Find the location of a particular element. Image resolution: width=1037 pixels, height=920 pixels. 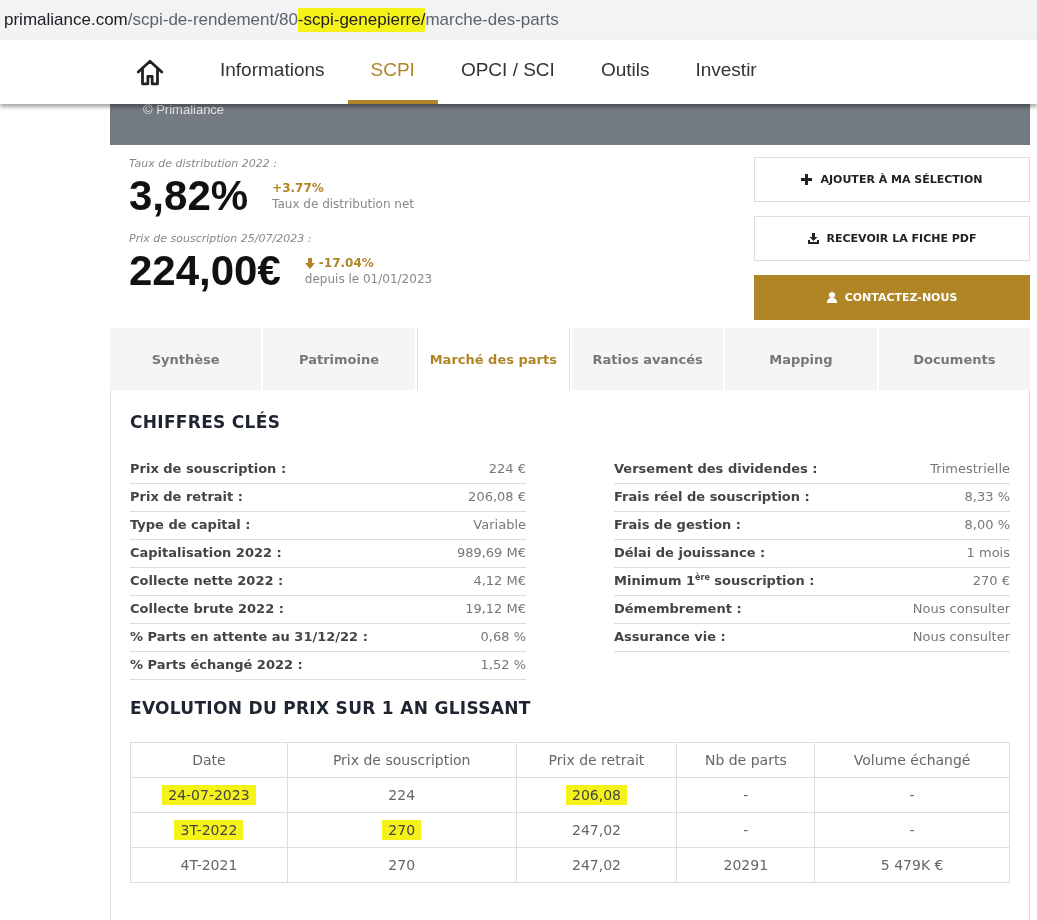

figure-value: 1 mois is located at coordinates (988, 553).